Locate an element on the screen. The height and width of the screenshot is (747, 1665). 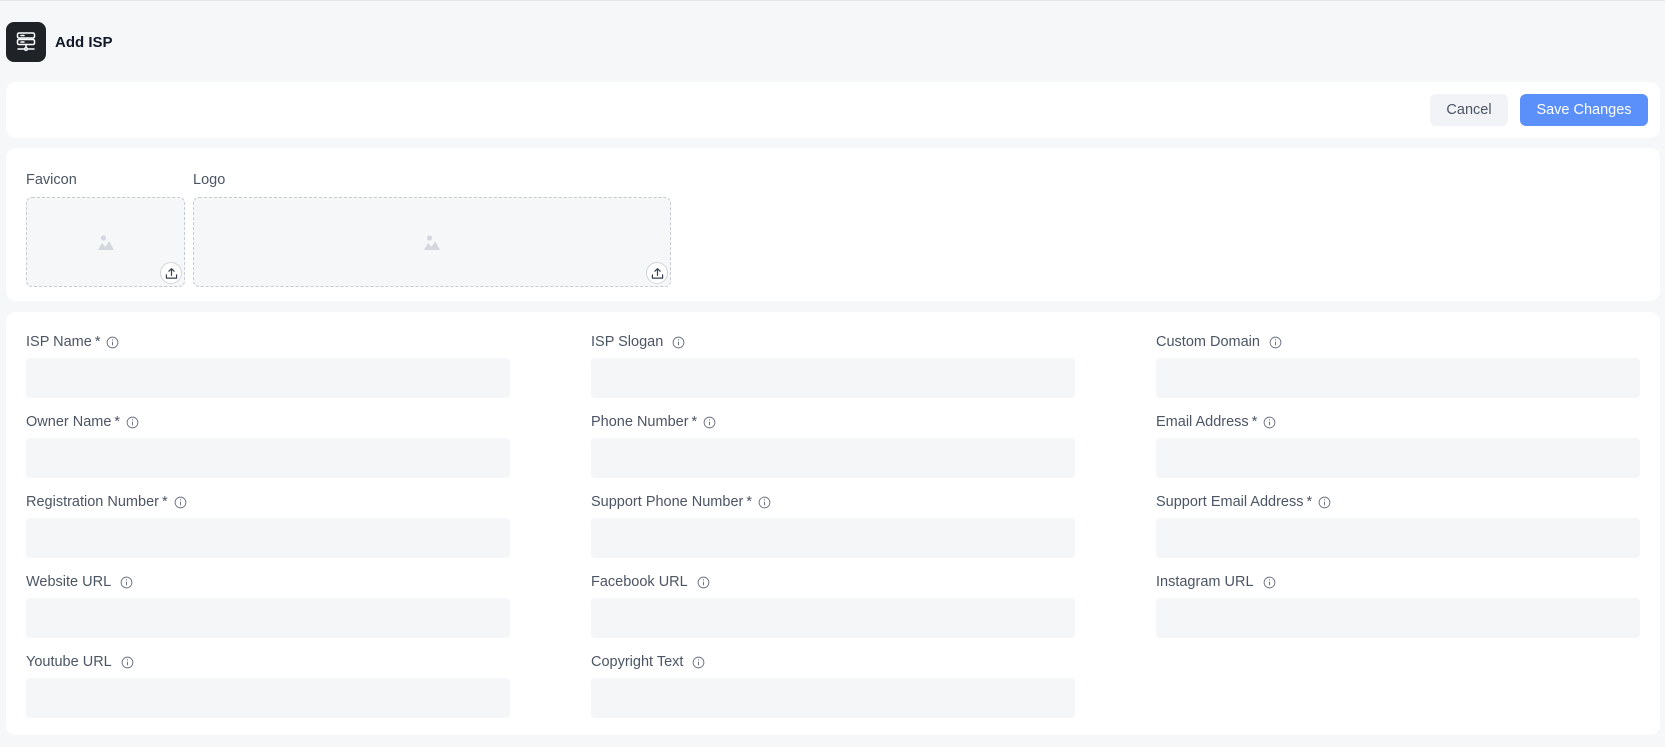
cancel-button: Cancel is located at coordinates (1469, 110).